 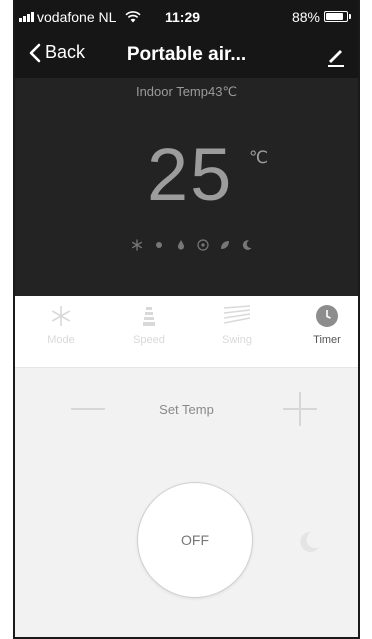 I want to click on clock-time: 11:29, so click(x=183, y=17).